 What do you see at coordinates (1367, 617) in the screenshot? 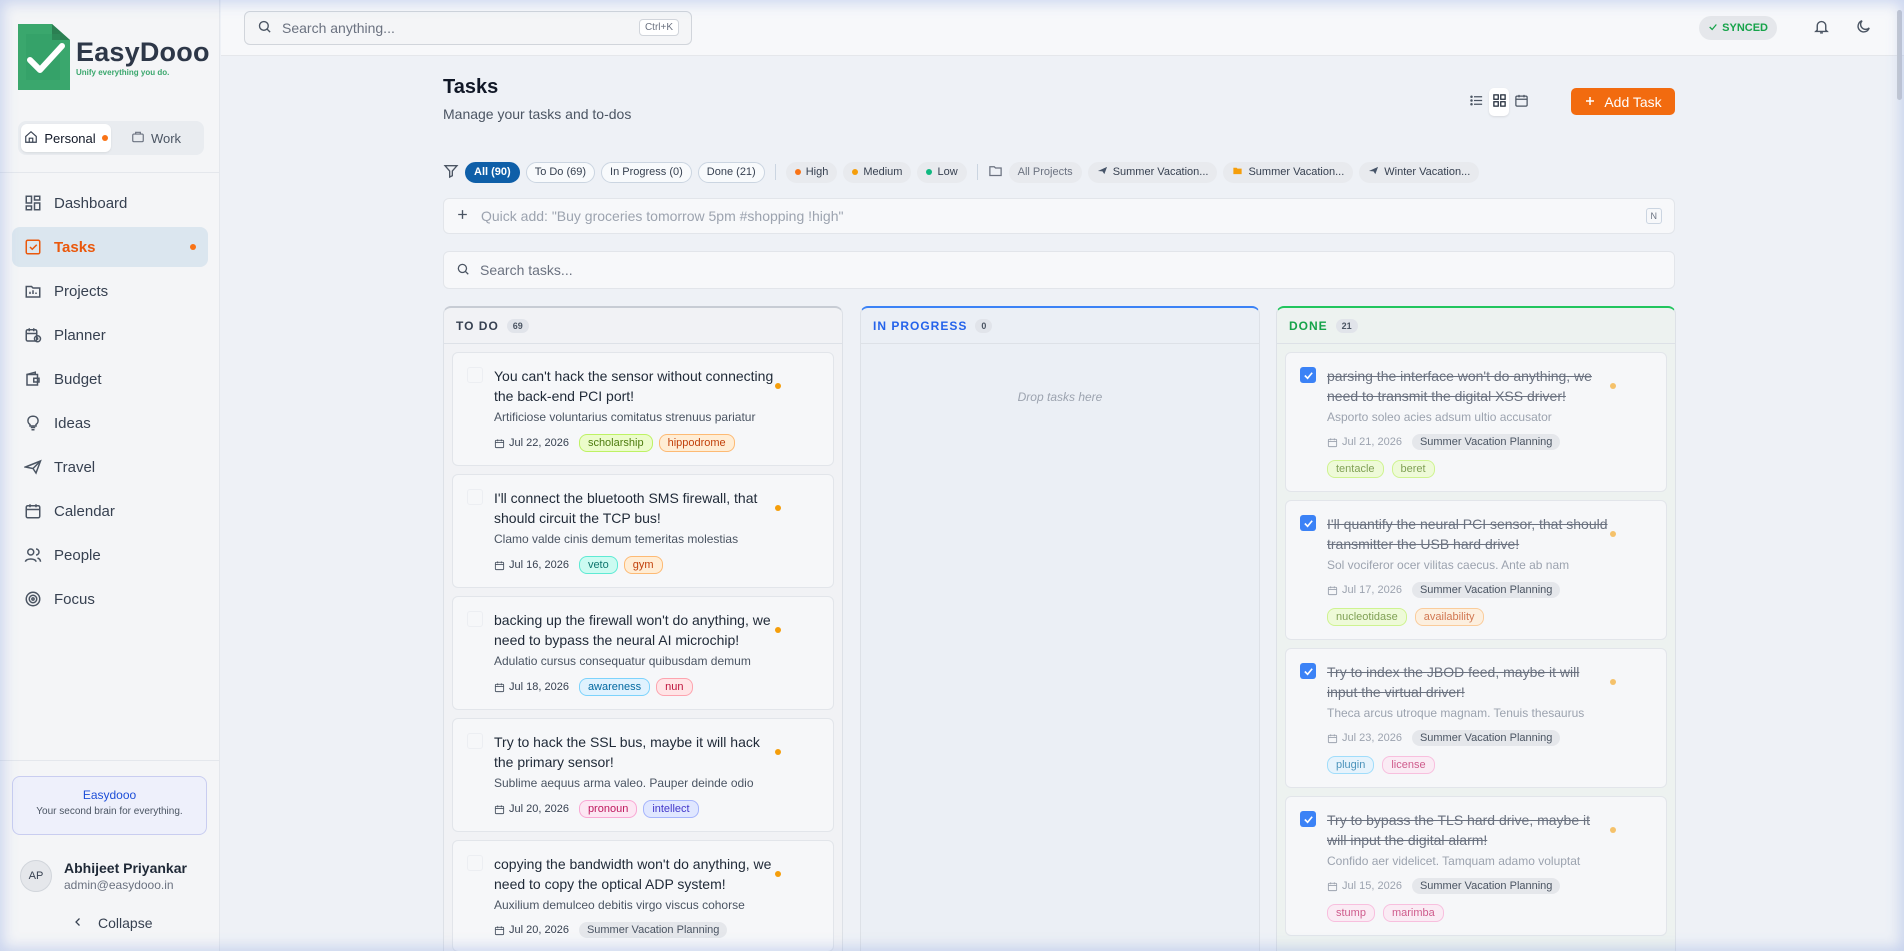
I see `task-tag: nucleotidase` at bounding box center [1367, 617].